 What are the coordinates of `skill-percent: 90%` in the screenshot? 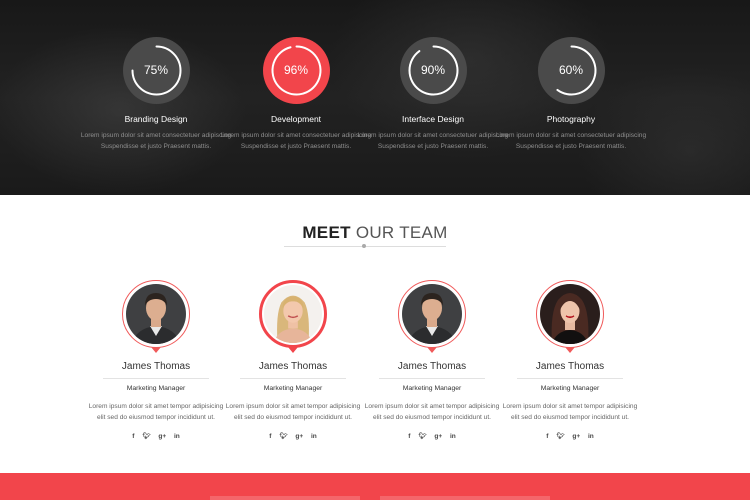 It's located at (433, 70).